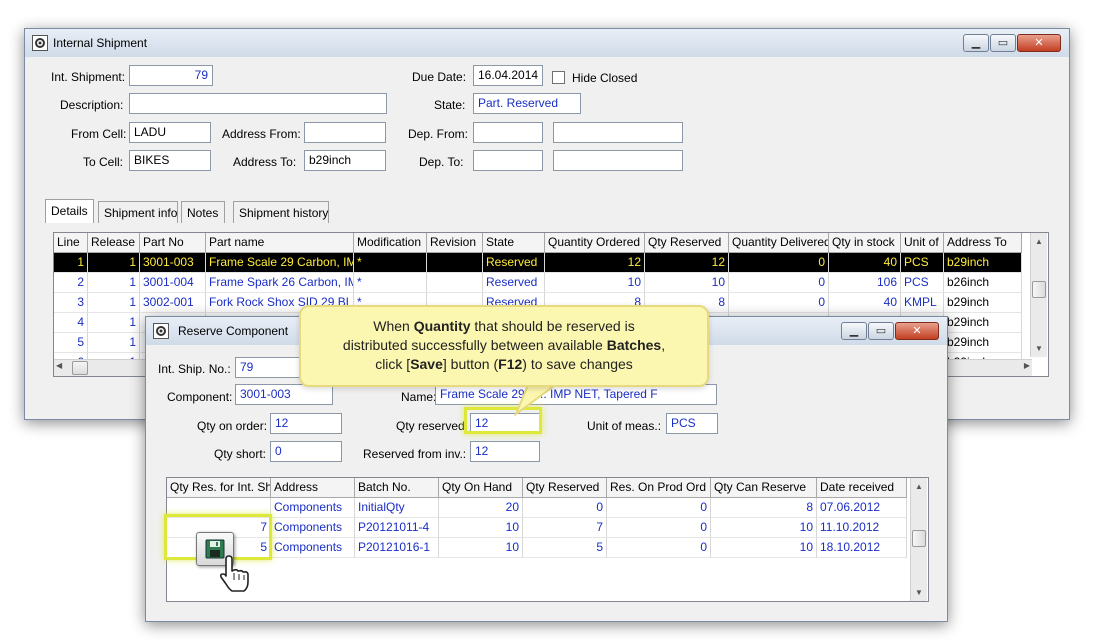 The height and width of the screenshot is (644, 1093). I want to click on minimize-button: ▁, so click(976, 43).